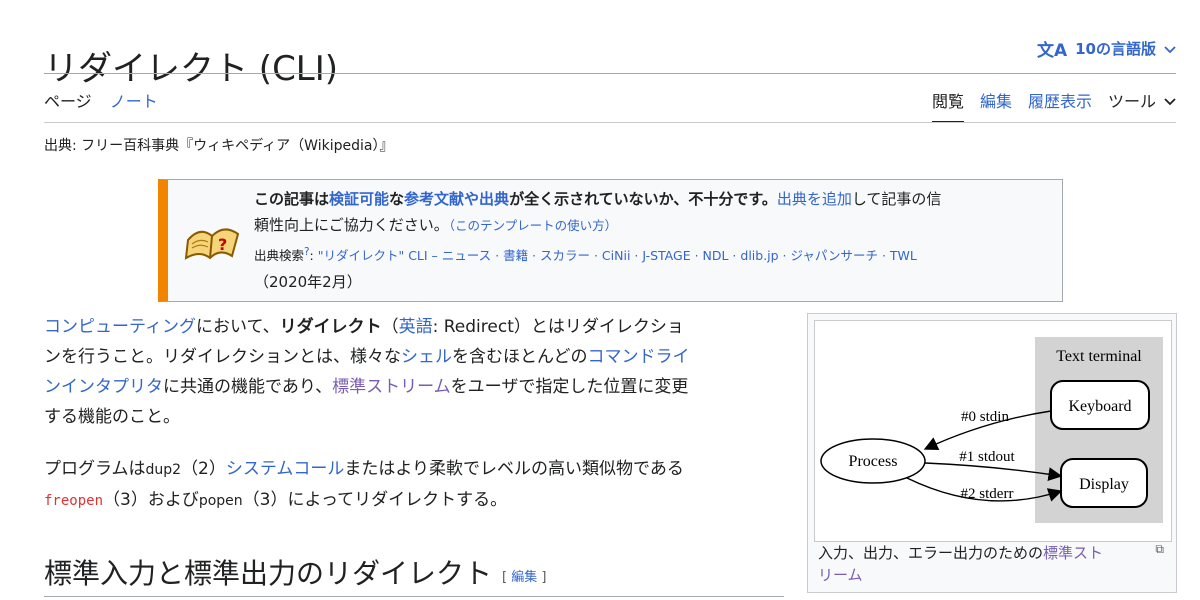 Image resolution: width=1200 pixels, height=600 pixels. What do you see at coordinates (220, 501) in the screenshot?
I see `code-popen: popen` at bounding box center [220, 501].